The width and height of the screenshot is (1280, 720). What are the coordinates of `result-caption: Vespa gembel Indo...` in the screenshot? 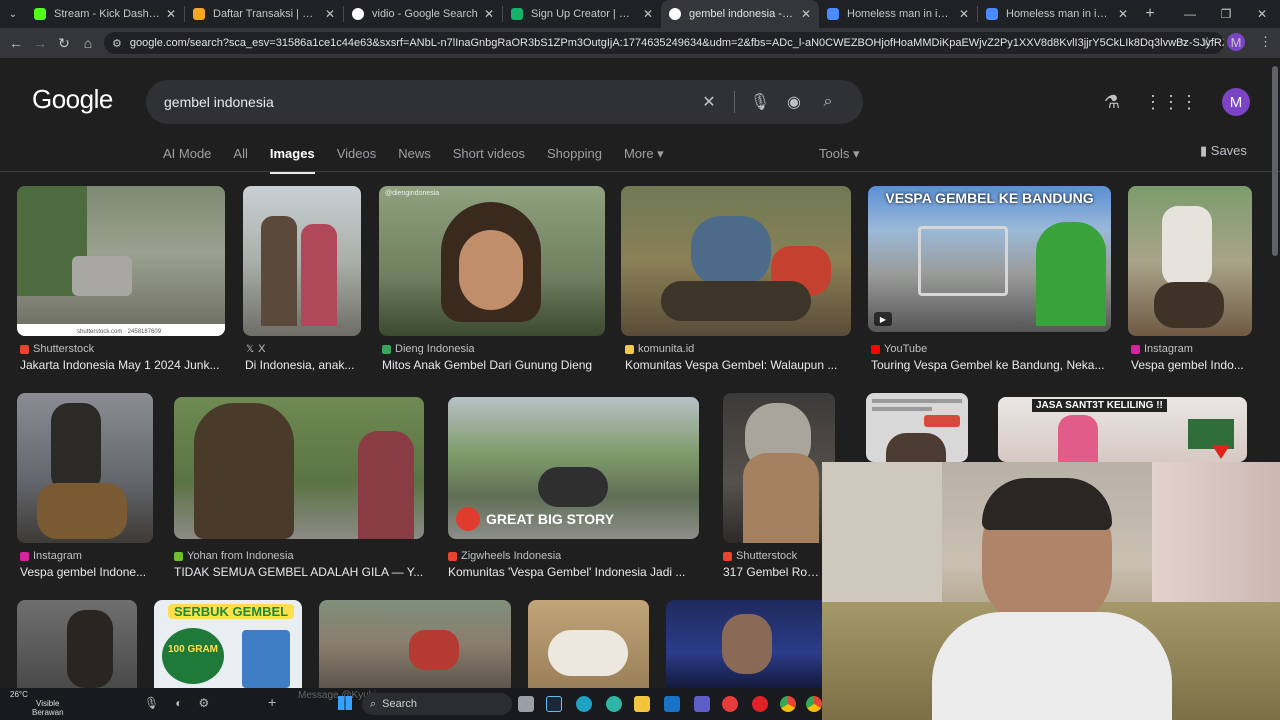 It's located at (1191, 365).